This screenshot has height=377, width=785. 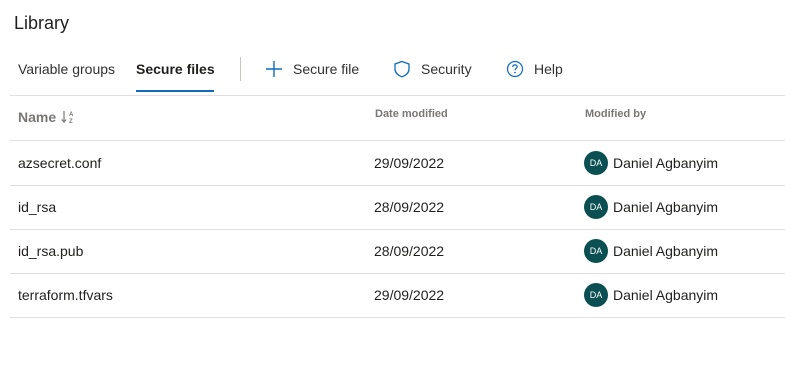 I want to click on table-row: id_rsa 28/09/2022 DA Daniel Agbanyim, so click(x=397, y=207).